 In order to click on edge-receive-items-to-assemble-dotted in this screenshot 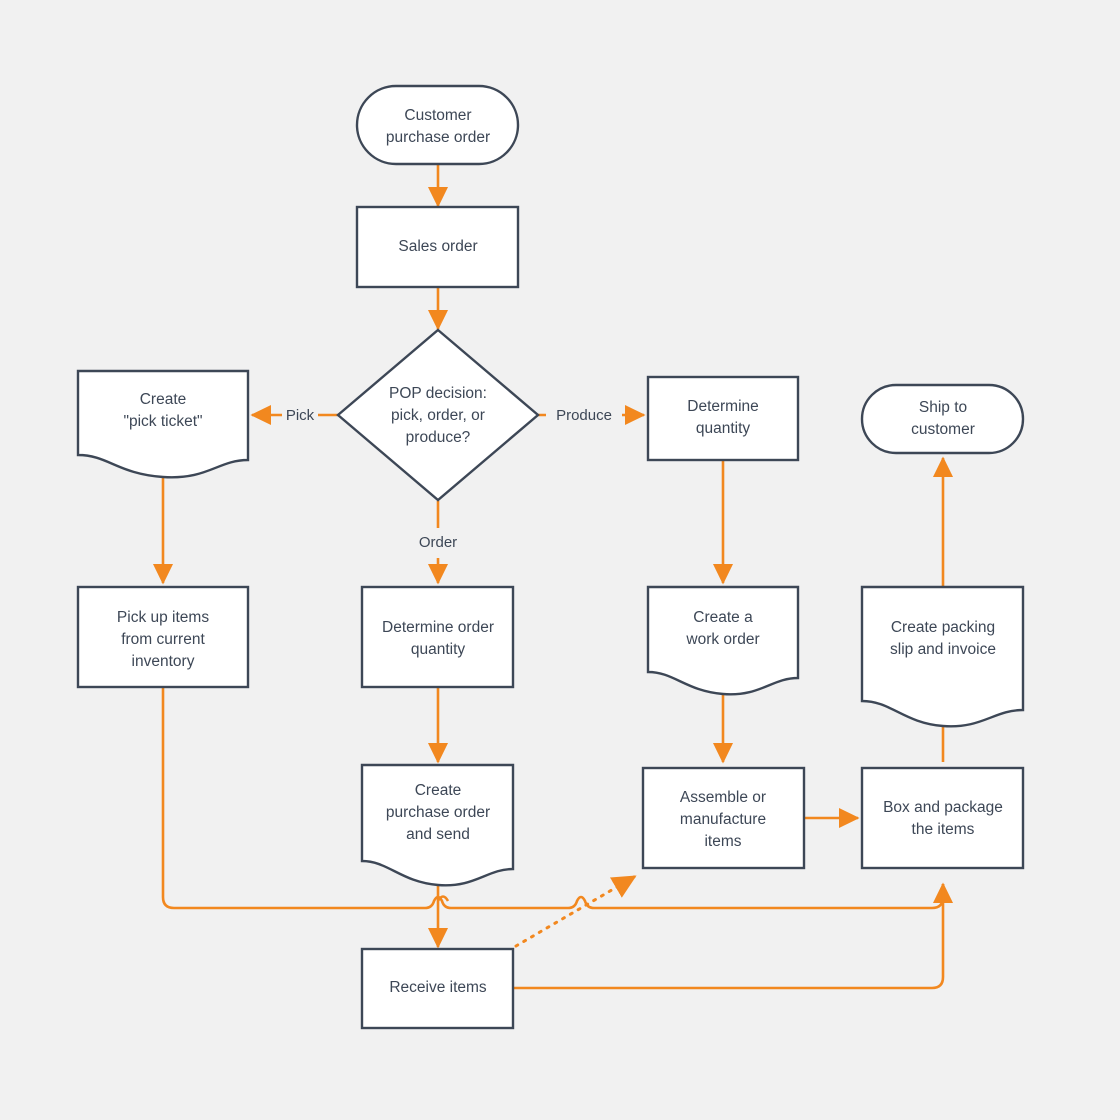, I will do `click(575, 911)`.